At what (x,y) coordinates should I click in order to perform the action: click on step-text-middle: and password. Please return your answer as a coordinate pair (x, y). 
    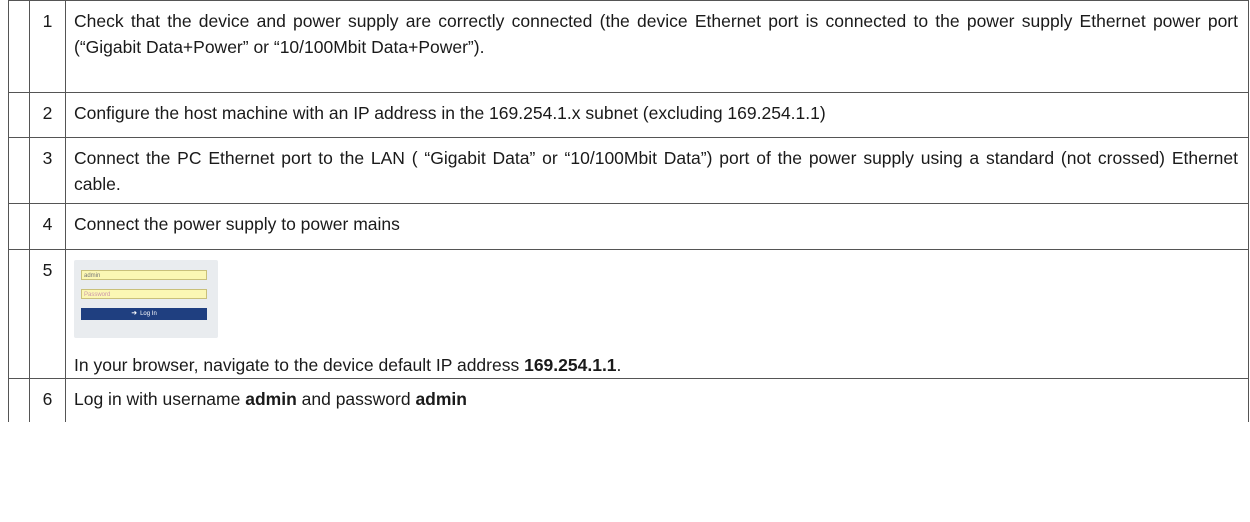
    Looking at the image, I should click on (356, 399).